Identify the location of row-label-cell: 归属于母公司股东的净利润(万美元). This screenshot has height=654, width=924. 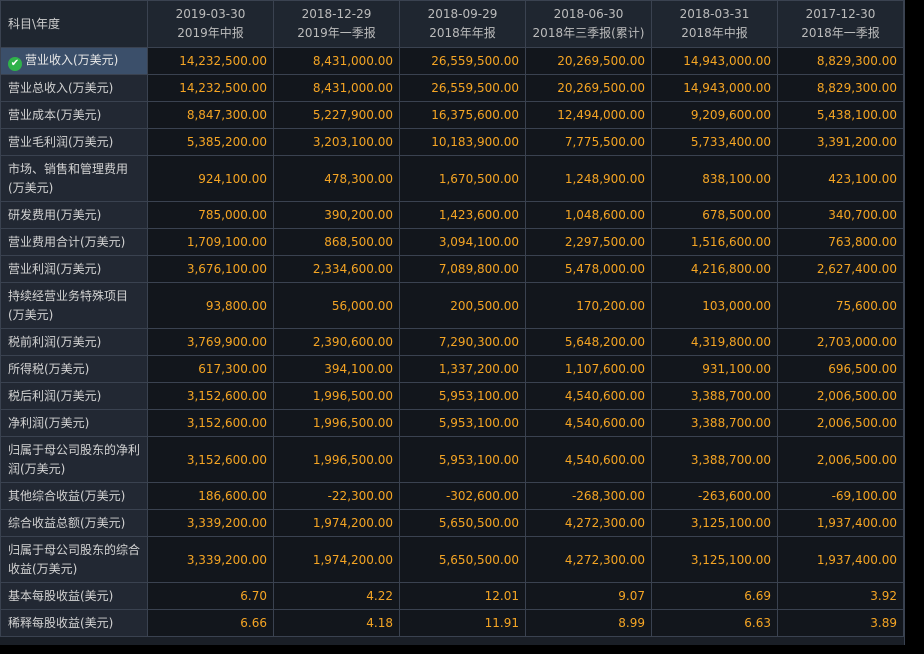
(74, 459).